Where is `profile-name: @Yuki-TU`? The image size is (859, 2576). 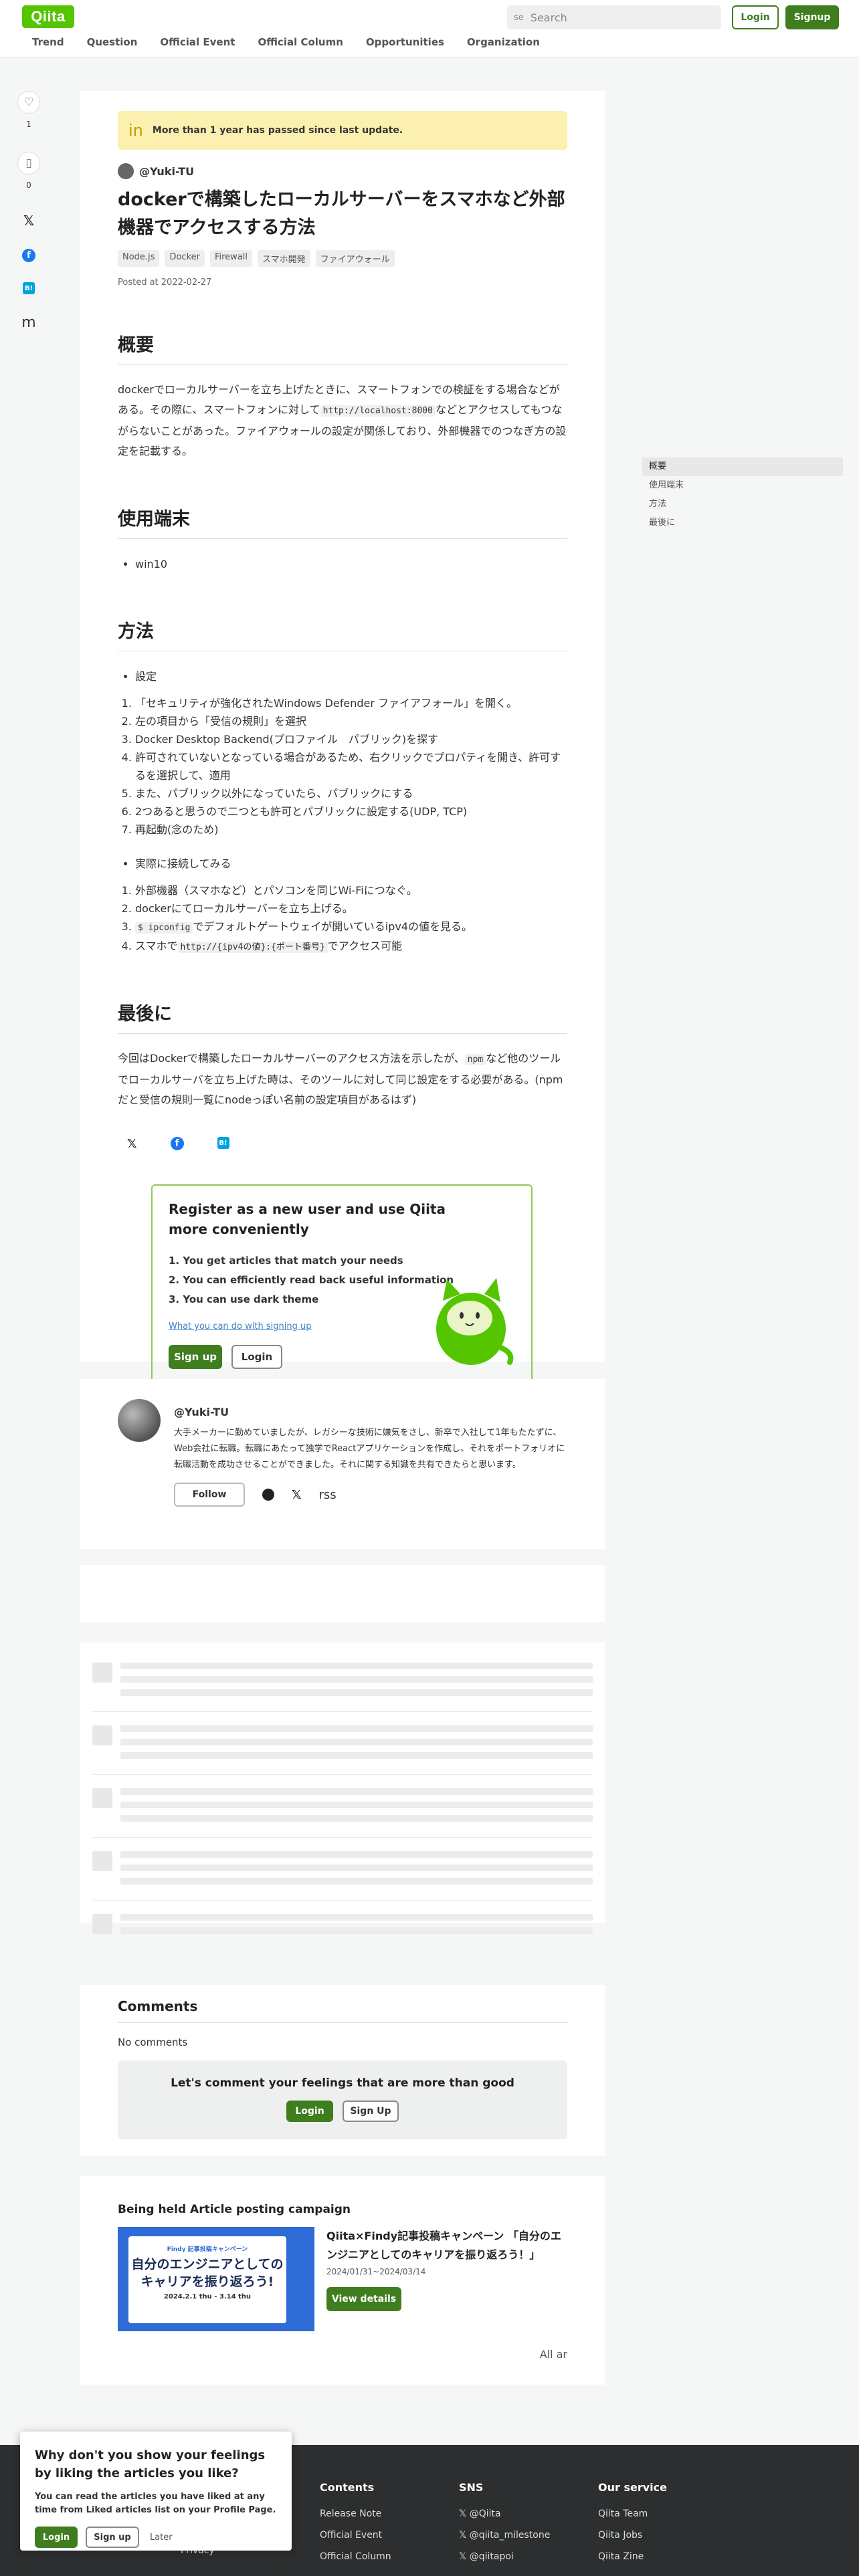 profile-name: @Yuki-TU is located at coordinates (372, 1412).